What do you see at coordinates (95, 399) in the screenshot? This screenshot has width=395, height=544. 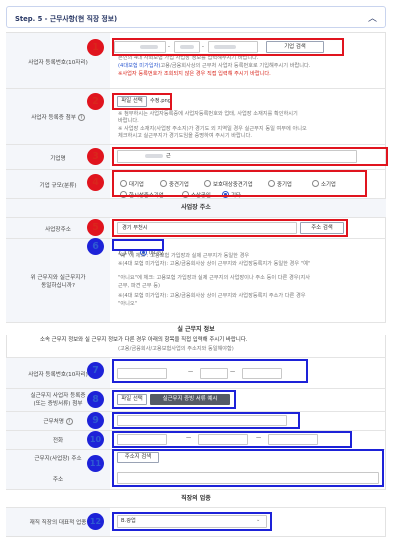 I see `marker-8: 8` at bounding box center [95, 399].